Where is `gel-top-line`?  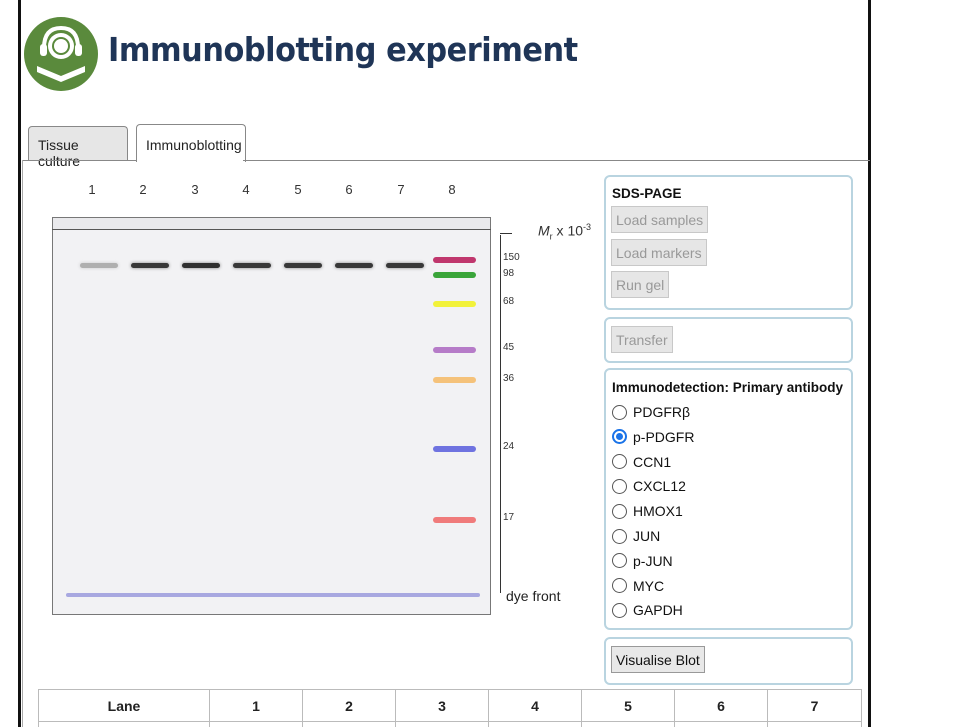
gel-top-line is located at coordinates (271, 229).